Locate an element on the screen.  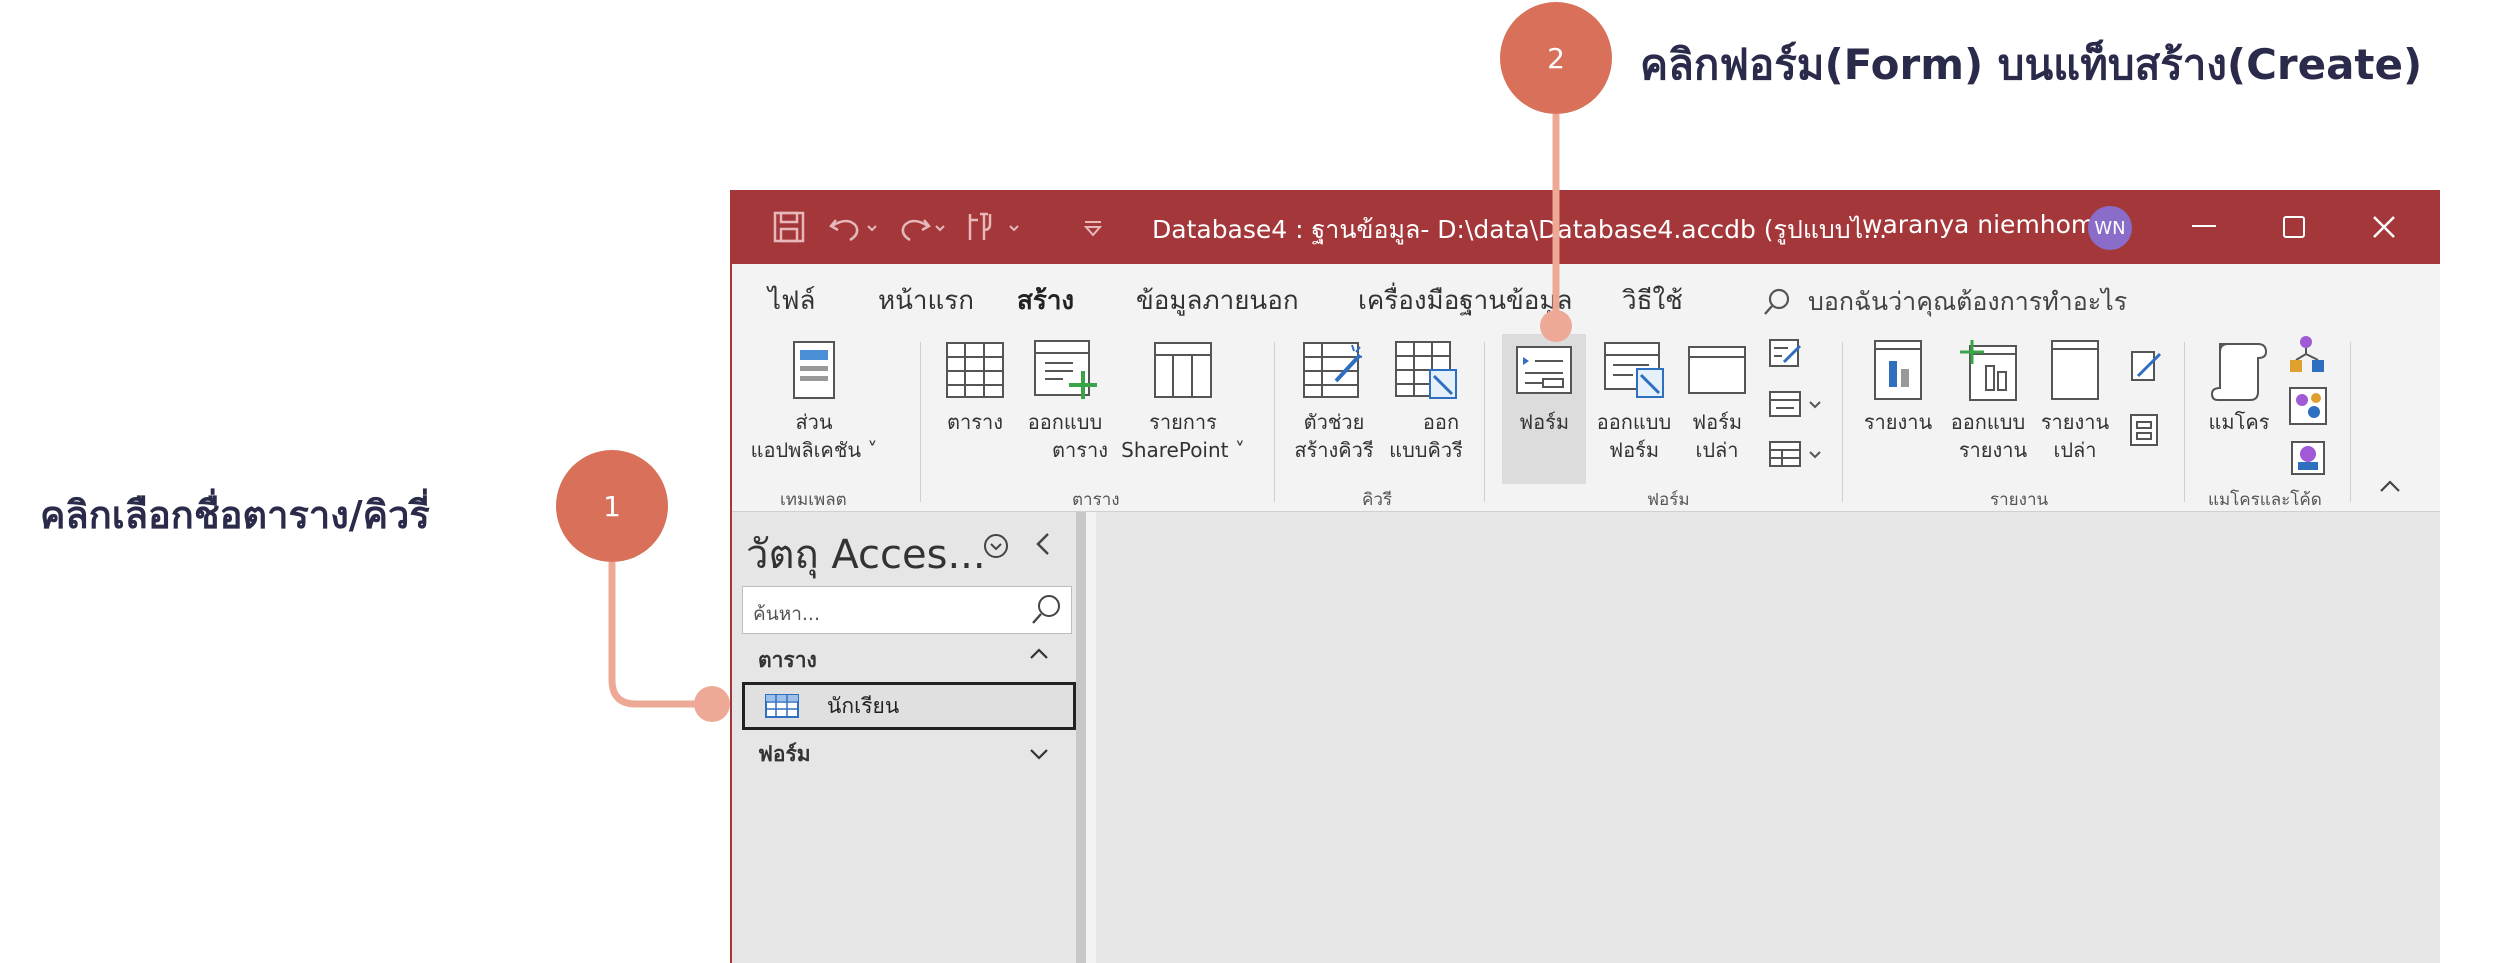
query-design-label-2: แบบคิวรี is located at coordinates (1426, 450).